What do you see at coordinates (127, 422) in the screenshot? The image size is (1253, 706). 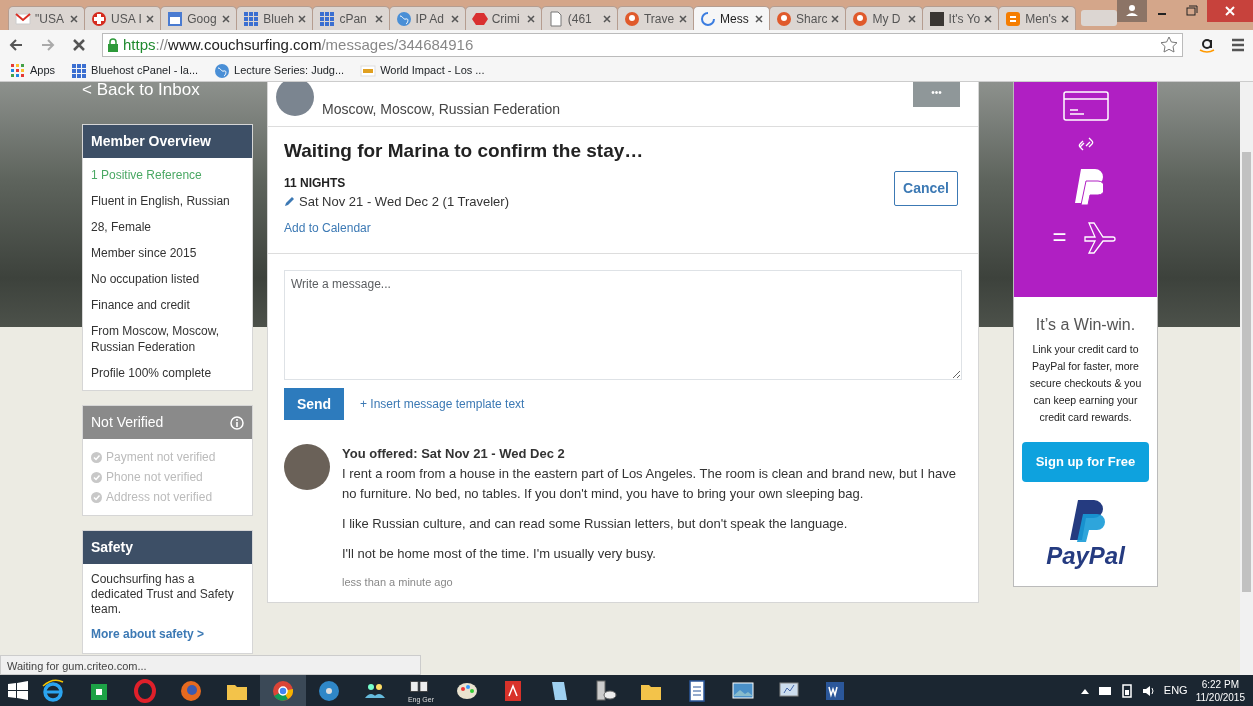 I see `card-title: Not Verified` at bounding box center [127, 422].